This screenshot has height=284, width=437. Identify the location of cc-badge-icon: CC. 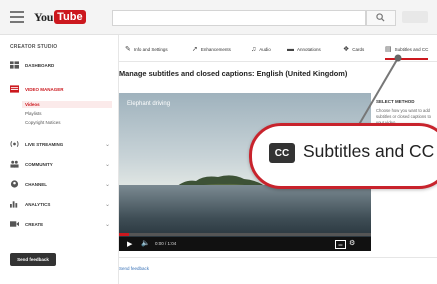
(282, 153).